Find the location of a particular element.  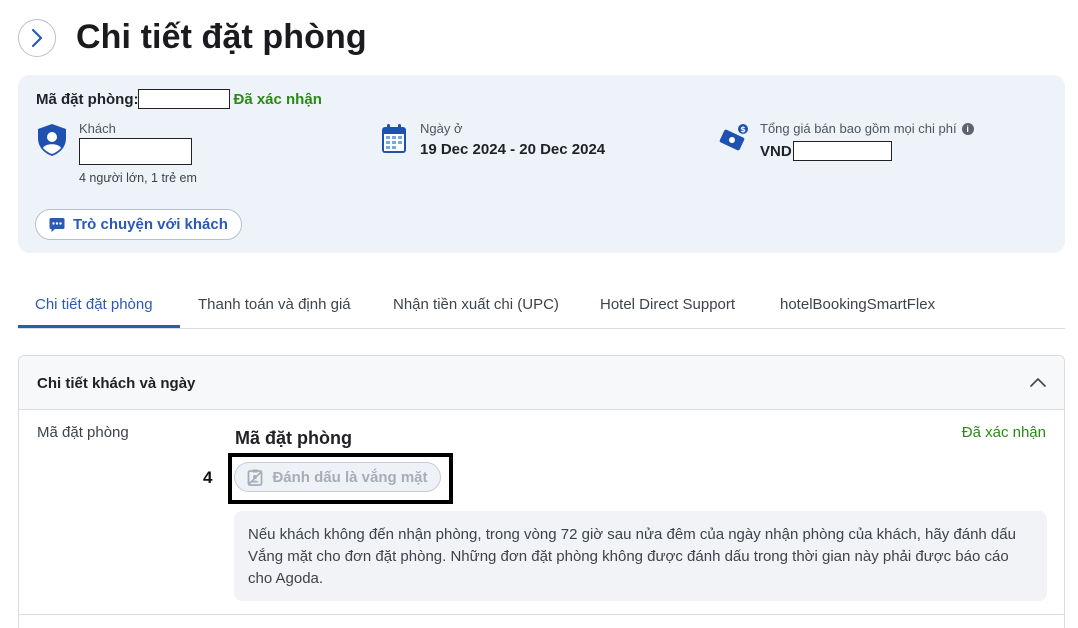

stay-label: Ngày ở is located at coordinates (441, 128).